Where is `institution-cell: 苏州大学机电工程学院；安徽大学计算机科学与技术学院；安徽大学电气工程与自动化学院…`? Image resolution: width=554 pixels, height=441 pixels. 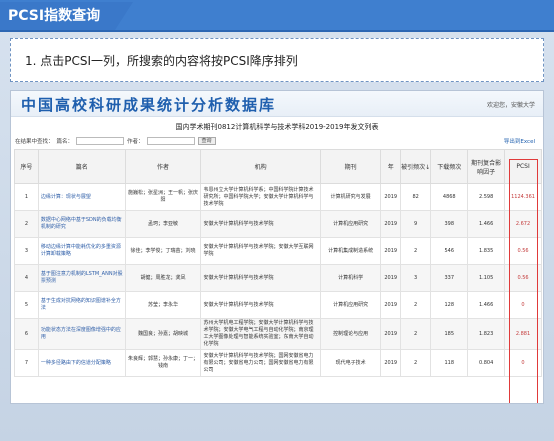 institution-cell: 苏州大学机电工程学院；安徽大学计算机科学与技术学院；安徽大学电气工程与自动化学院… is located at coordinates (260, 334).